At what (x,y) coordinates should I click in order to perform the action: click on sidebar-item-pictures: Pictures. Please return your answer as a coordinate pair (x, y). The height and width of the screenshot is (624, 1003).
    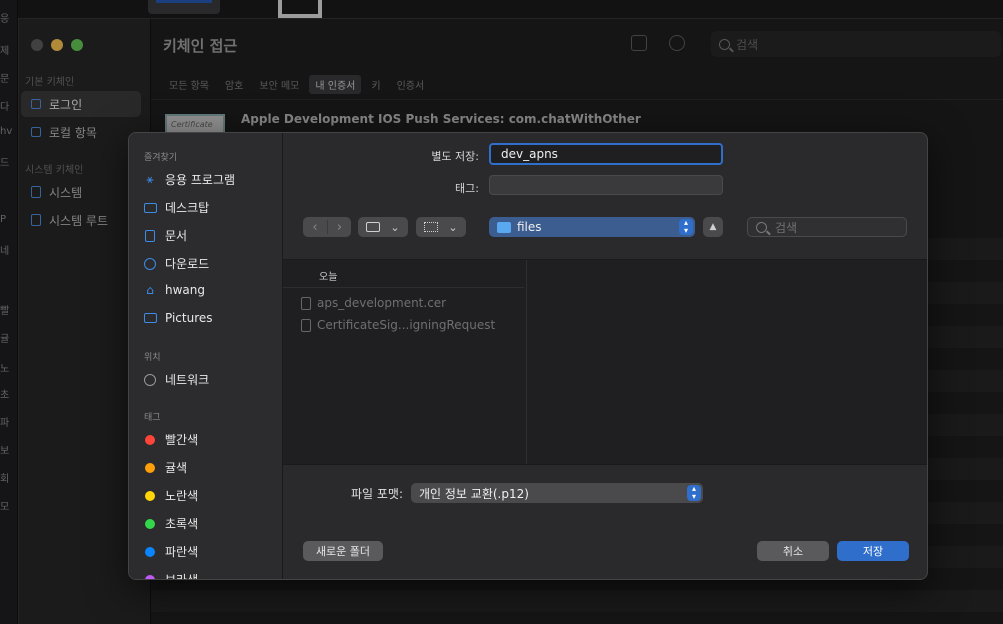
    Looking at the image, I should click on (178, 318).